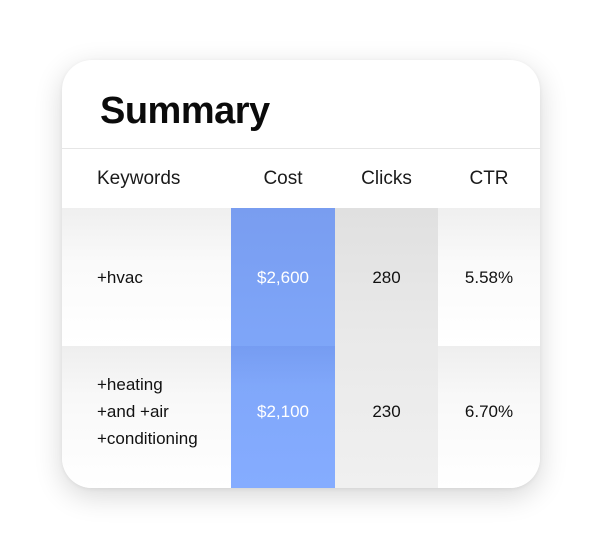 Image resolution: width=600 pixels, height=546 pixels. I want to click on summary-title: Summary, so click(185, 111).